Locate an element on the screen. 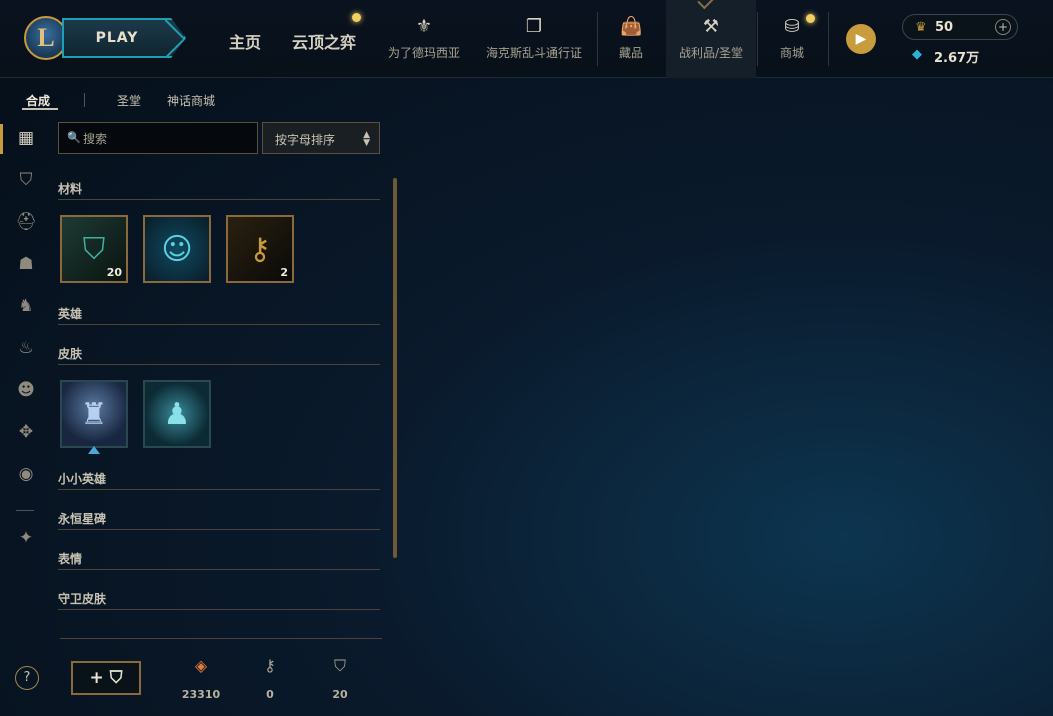 The image size is (1053, 716). emote-filter-icon: ☻ is located at coordinates (26, 390).